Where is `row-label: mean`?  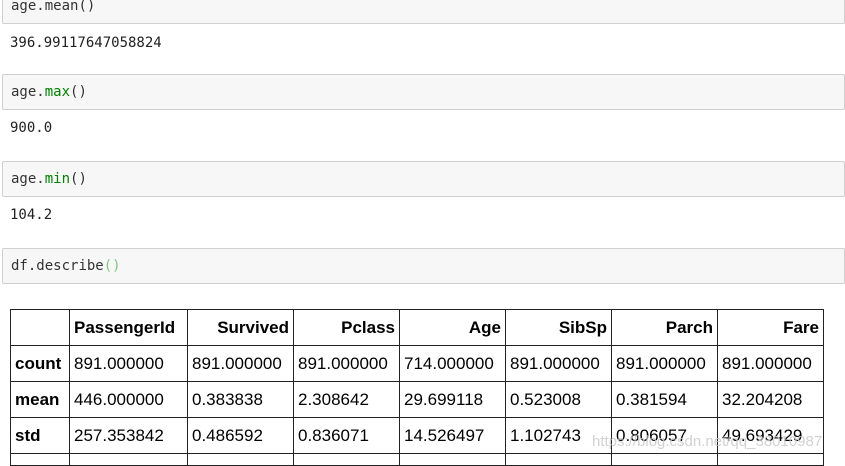 row-label: mean is located at coordinates (40, 399).